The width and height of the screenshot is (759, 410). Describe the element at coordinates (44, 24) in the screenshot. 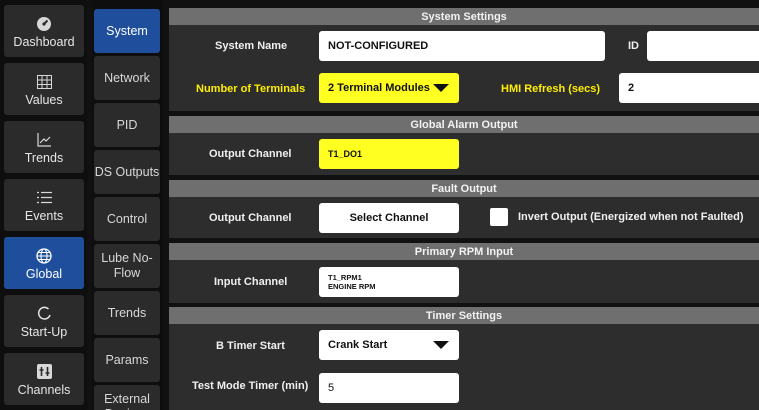

I see `gauge-icon` at that location.